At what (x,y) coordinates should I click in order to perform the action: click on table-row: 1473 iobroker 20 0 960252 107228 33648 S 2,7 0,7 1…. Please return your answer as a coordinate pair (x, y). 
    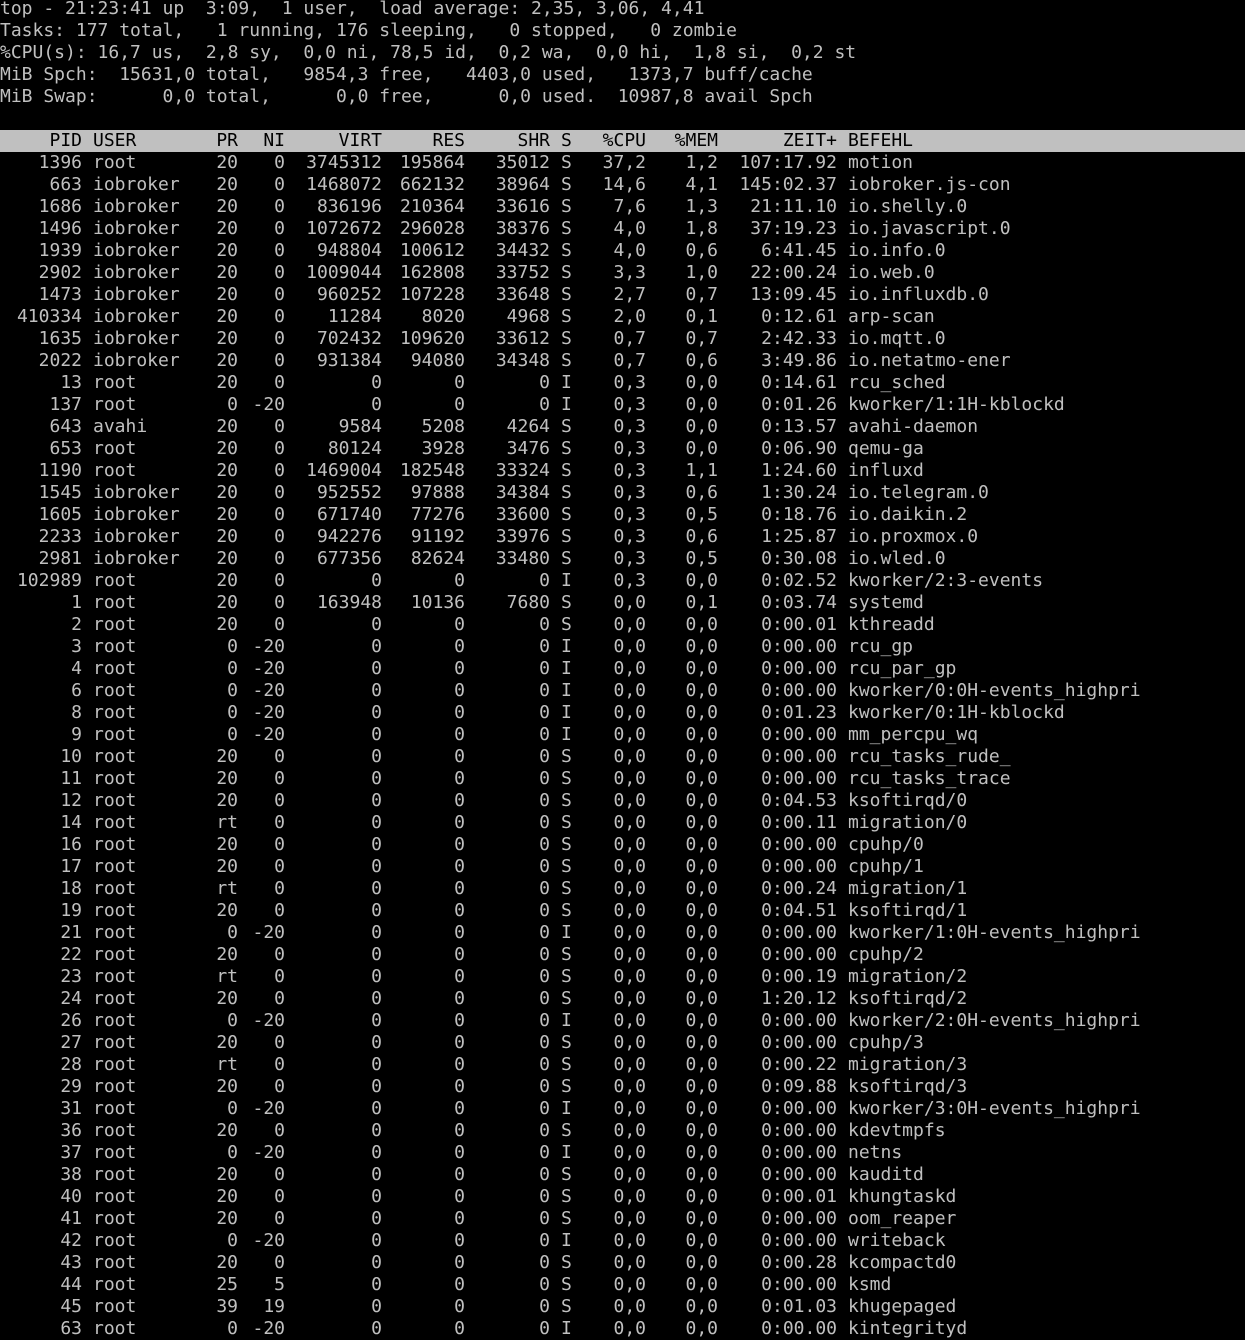
    Looking at the image, I should click on (622, 295).